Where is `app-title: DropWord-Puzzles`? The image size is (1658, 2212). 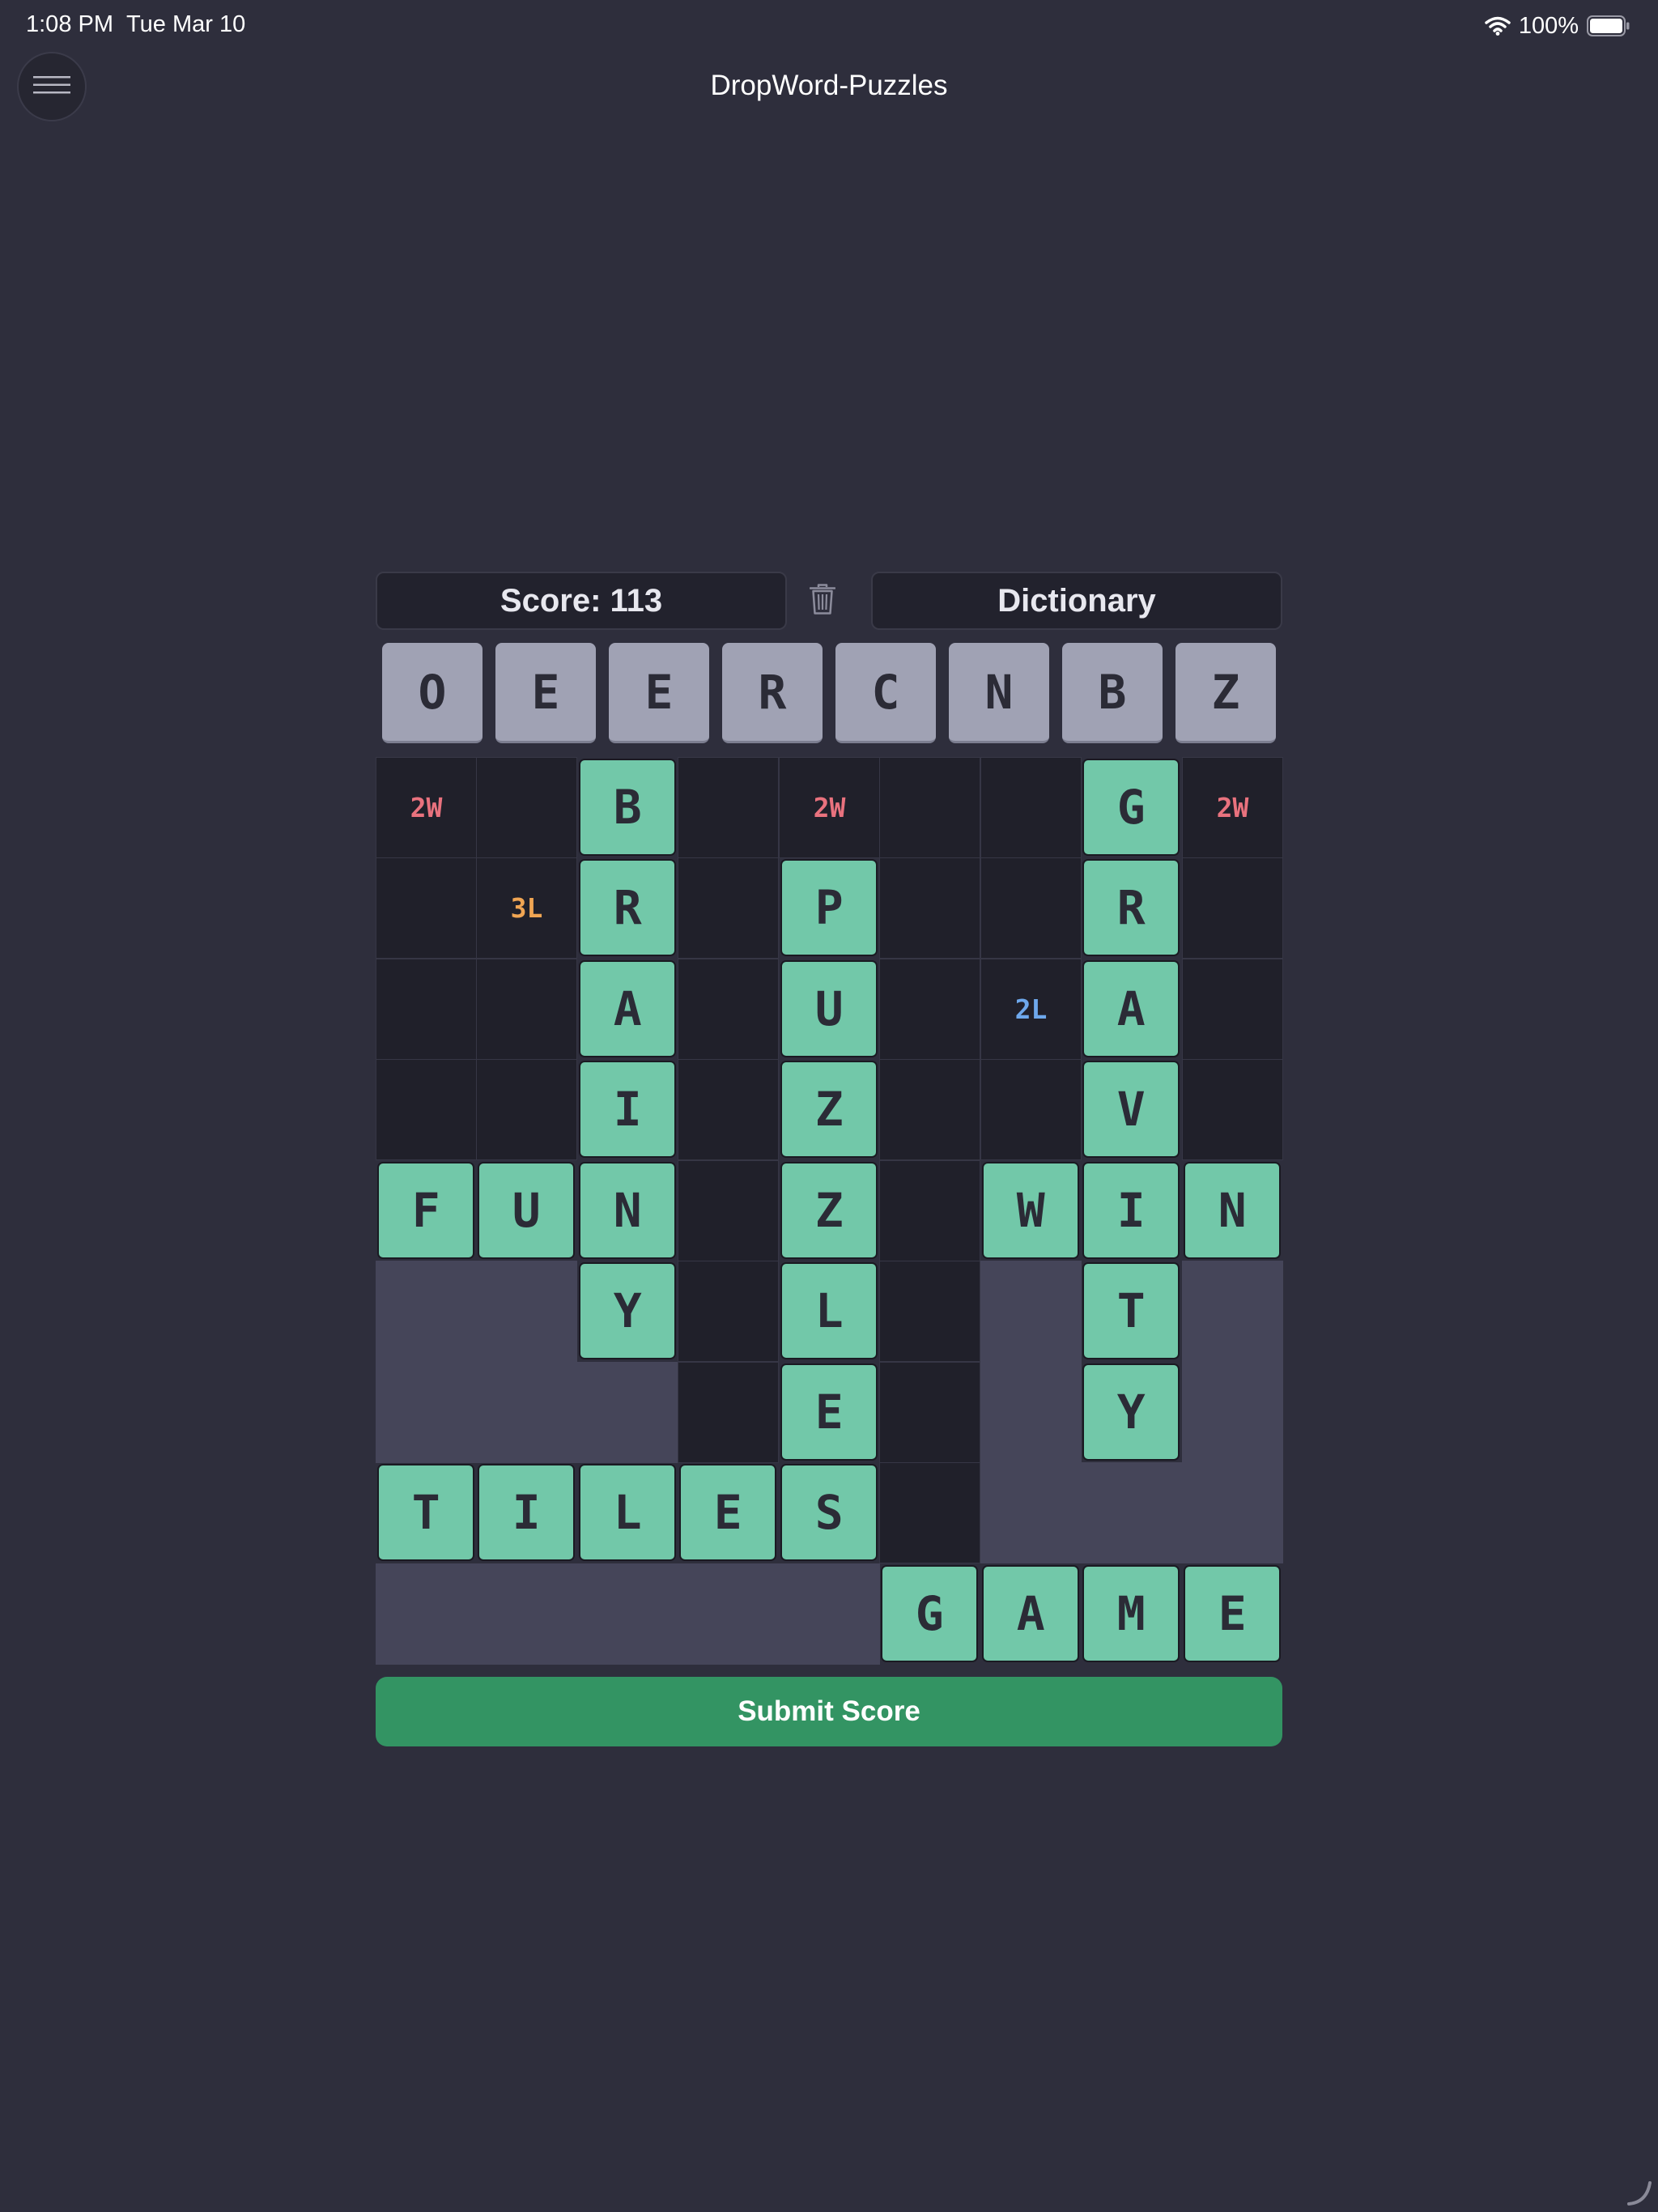
app-title: DropWord-Puzzles is located at coordinates (829, 86).